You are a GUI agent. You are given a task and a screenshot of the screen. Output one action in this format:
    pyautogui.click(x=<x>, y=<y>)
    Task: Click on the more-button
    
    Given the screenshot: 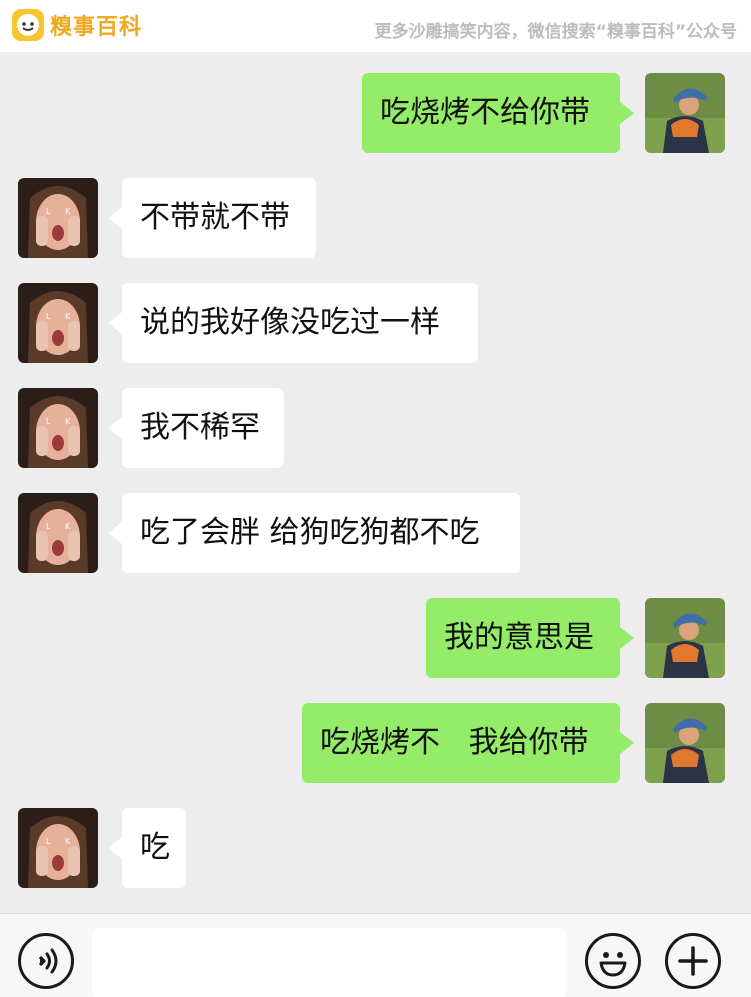 What is the action you would take?
    pyautogui.click(x=693, y=961)
    